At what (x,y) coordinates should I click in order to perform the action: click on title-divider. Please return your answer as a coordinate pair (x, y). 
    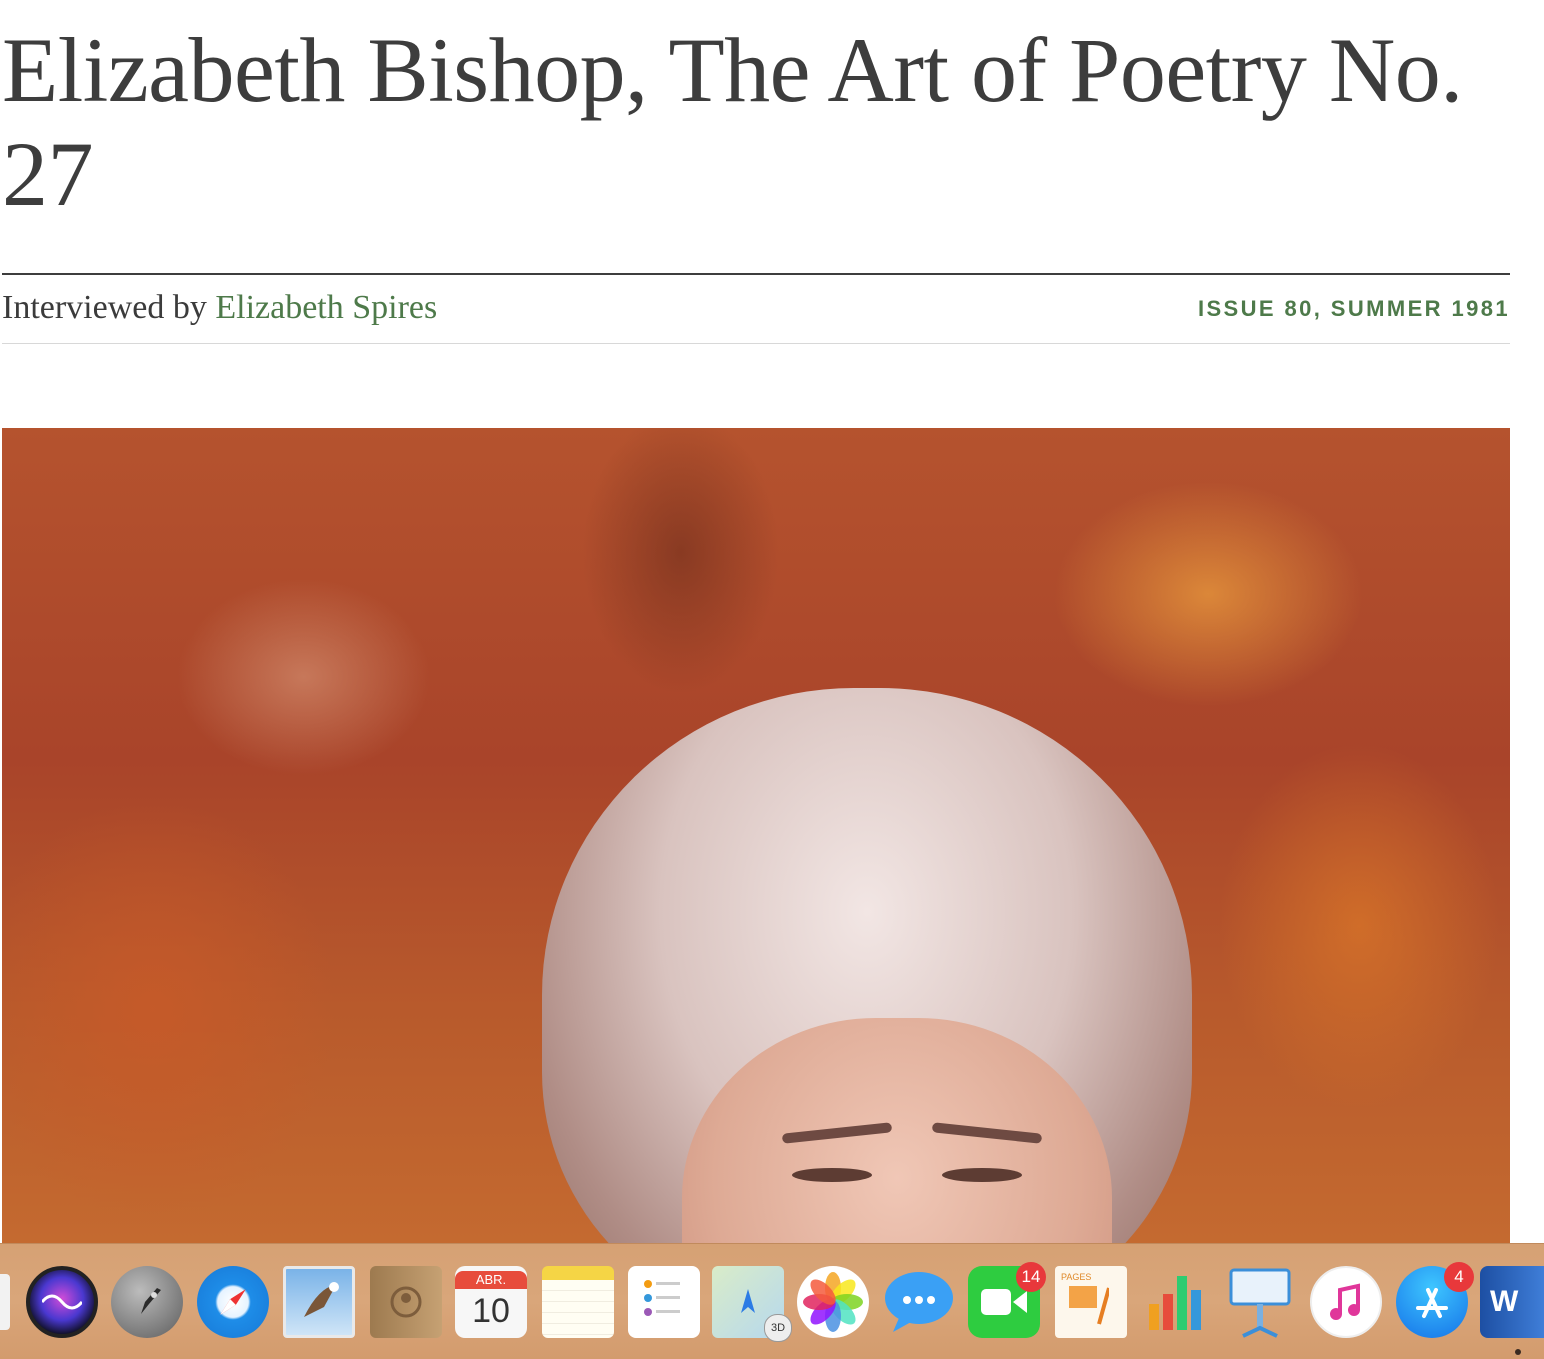
    Looking at the image, I should click on (756, 274).